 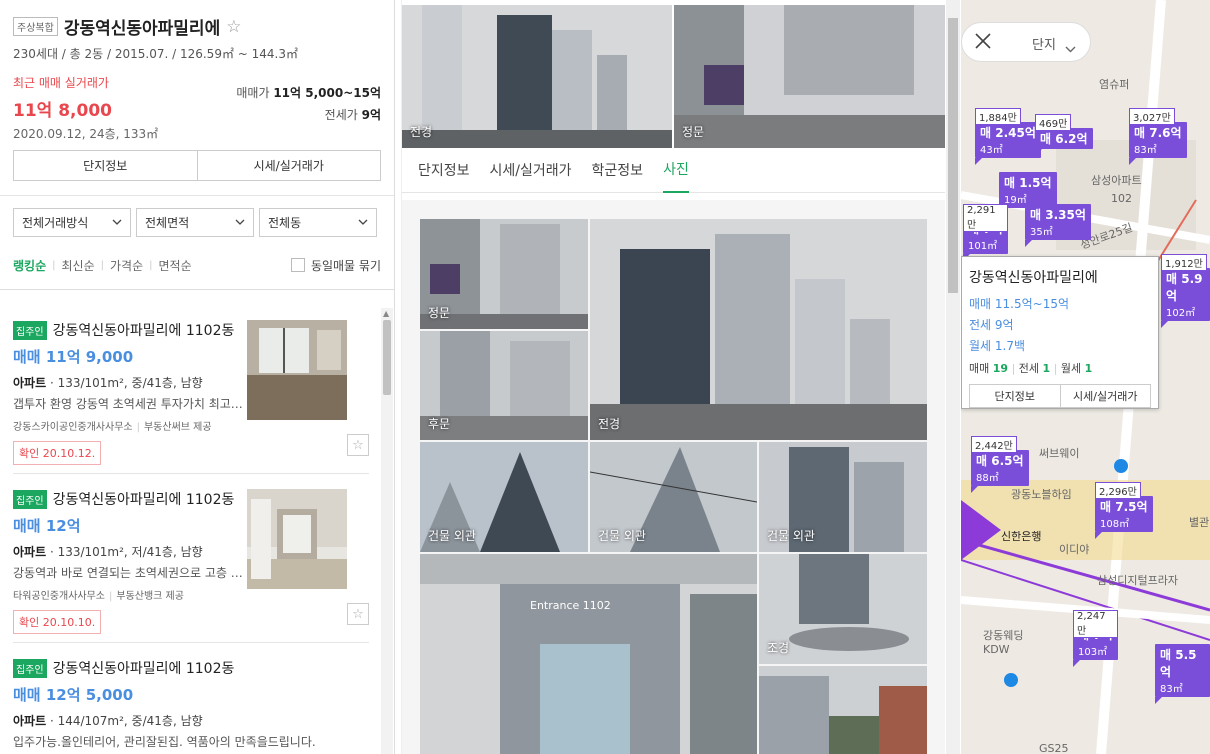 I want to click on map-price-marker: 매 3.35억 35㎡, so click(x=1058, y=225).